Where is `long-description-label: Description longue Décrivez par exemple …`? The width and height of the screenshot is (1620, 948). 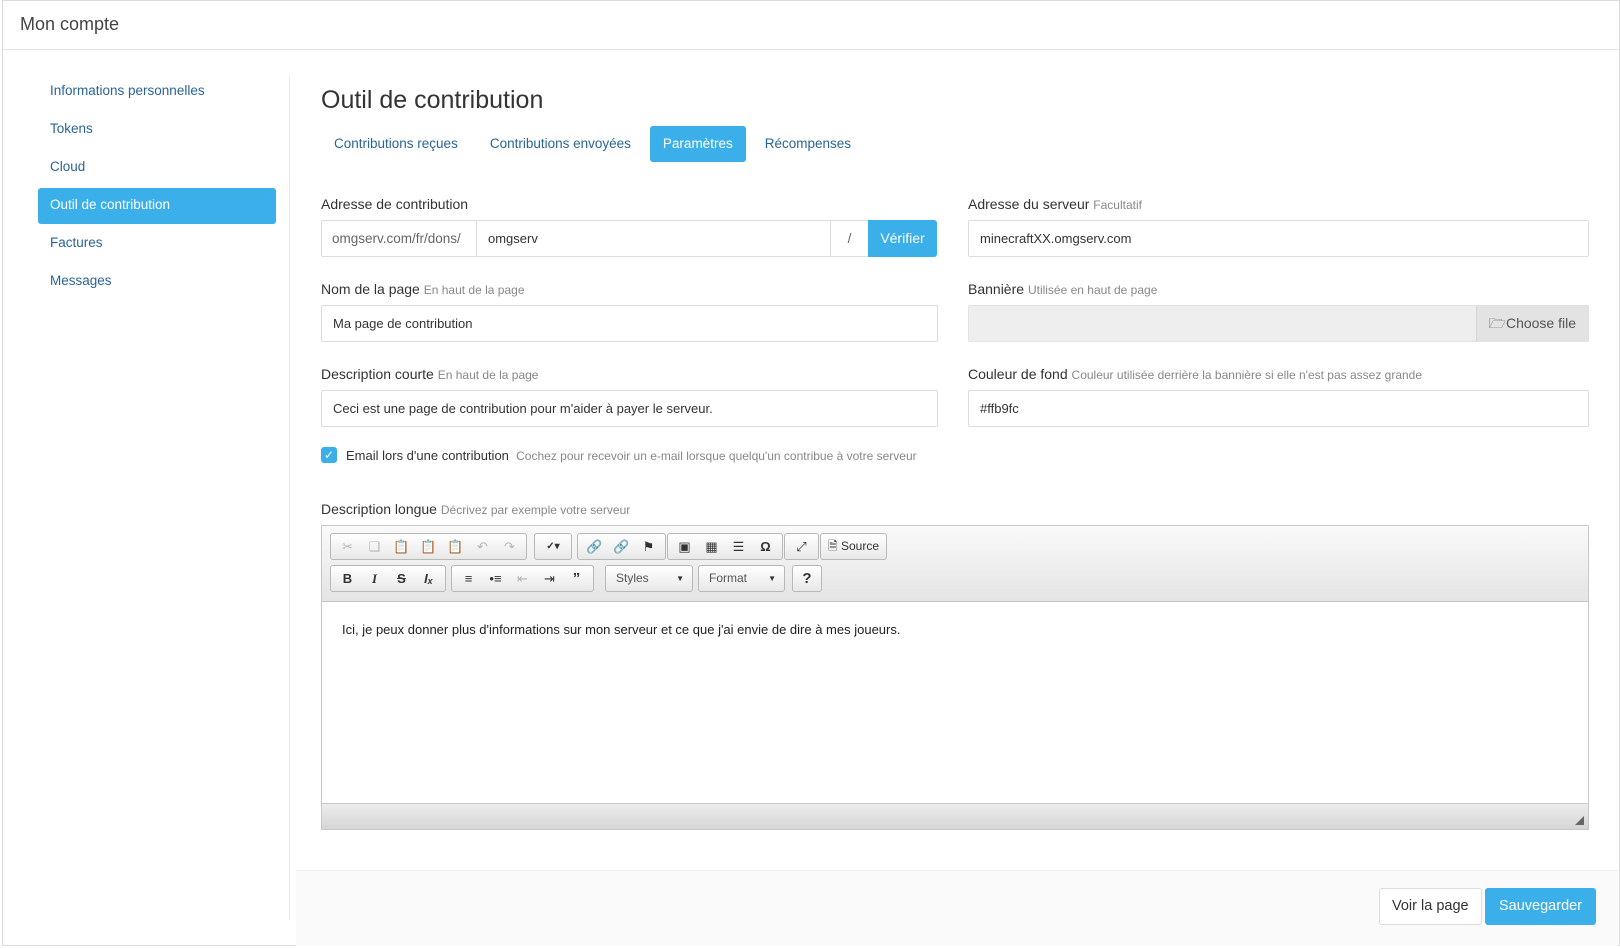
long-description-label: Description longue Décrivez par exemple … is located at coordinates (475, 509).